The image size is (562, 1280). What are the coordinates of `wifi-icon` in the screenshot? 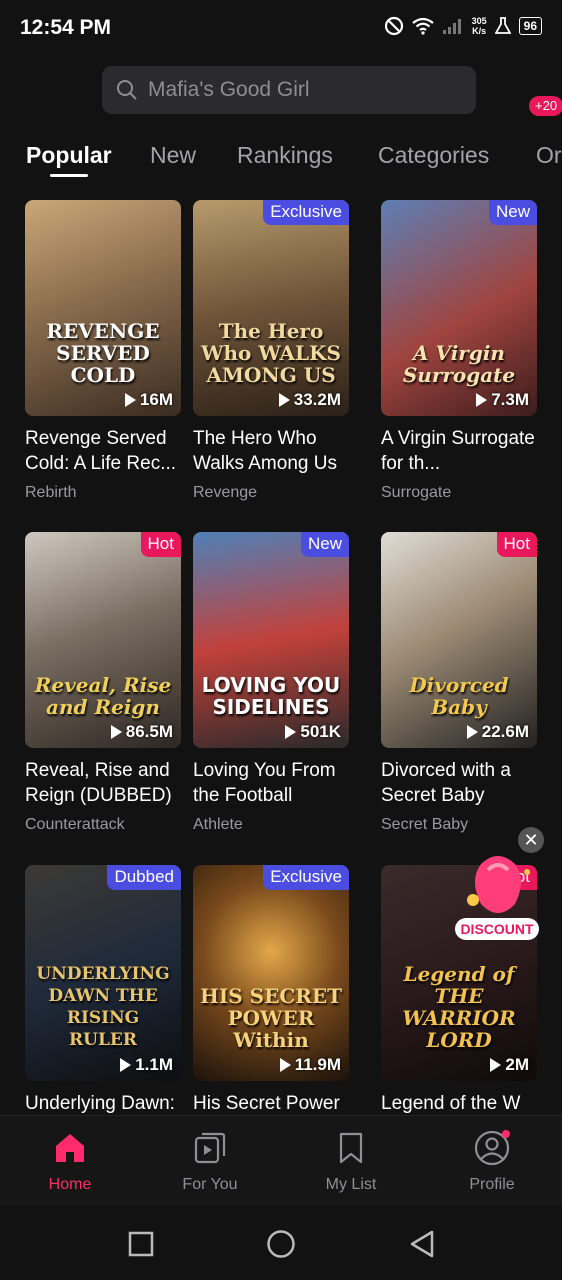 It's located at (422, 26).